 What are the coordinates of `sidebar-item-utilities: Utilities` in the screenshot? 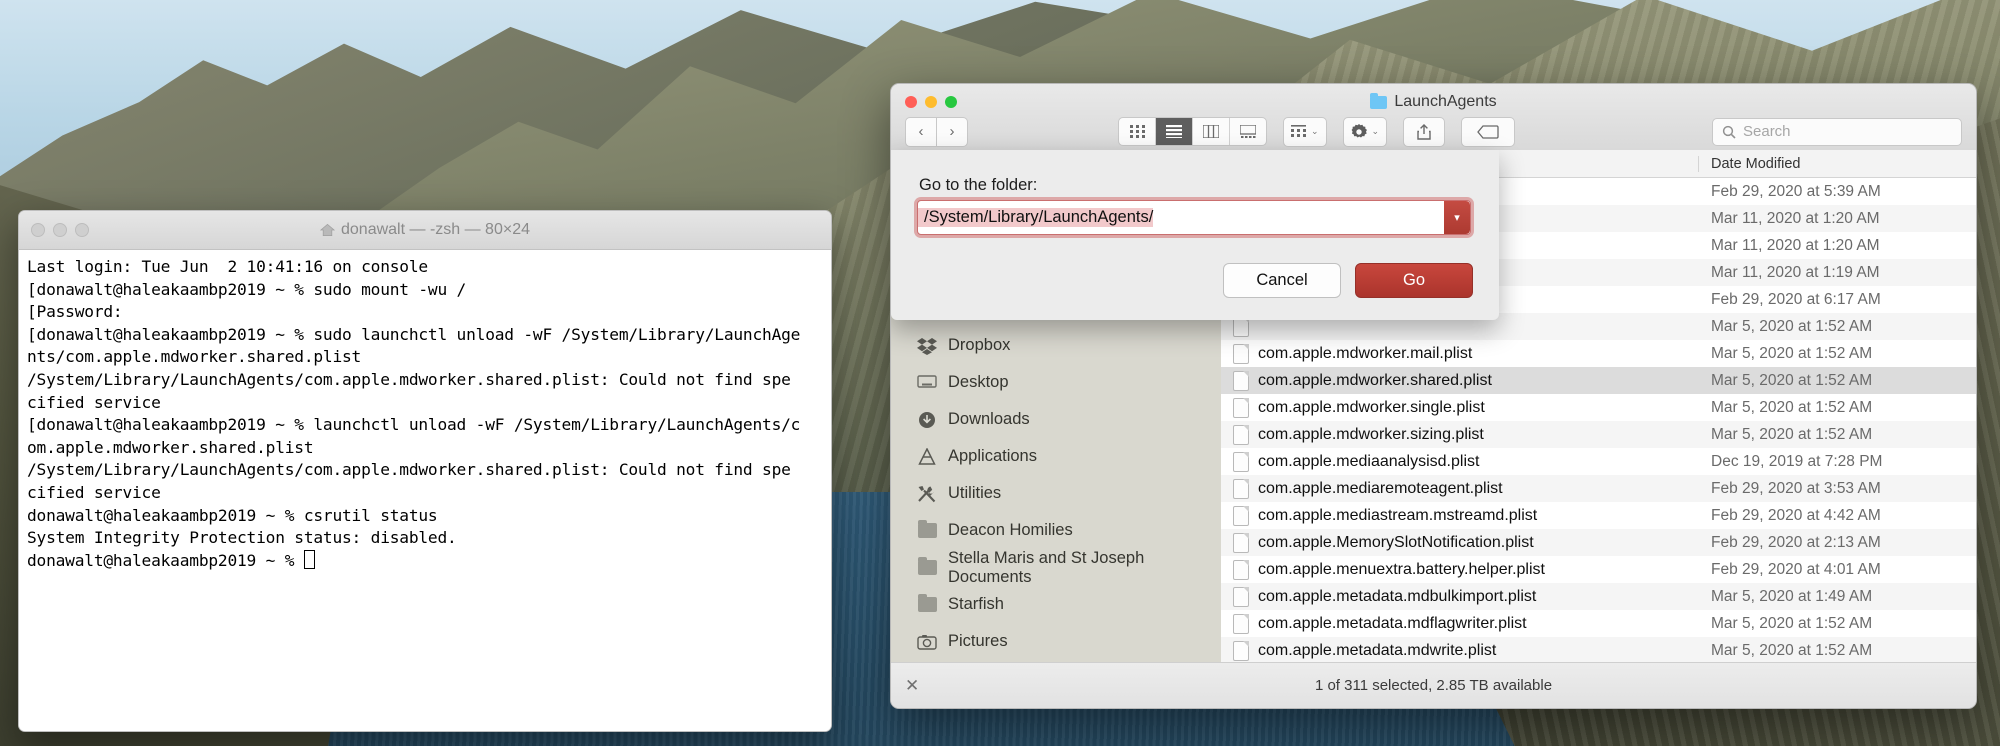 It's located at (1056, 493).